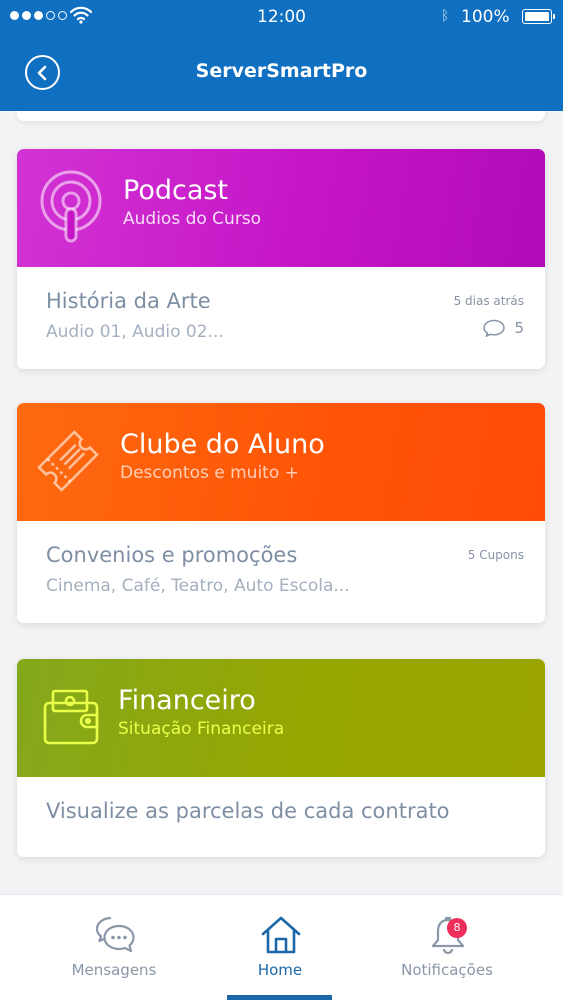 This screenshot has height=1000, width=563. I want to click on card-podcast-header: Podcast Audios do Curso, so click(281, 208).